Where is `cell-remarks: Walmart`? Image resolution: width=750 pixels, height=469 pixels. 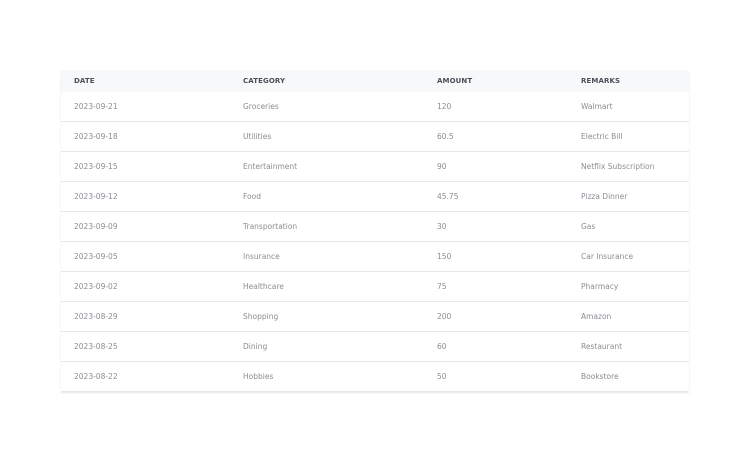
cell-remarks: Walmart is located at coordinates (628, 107).